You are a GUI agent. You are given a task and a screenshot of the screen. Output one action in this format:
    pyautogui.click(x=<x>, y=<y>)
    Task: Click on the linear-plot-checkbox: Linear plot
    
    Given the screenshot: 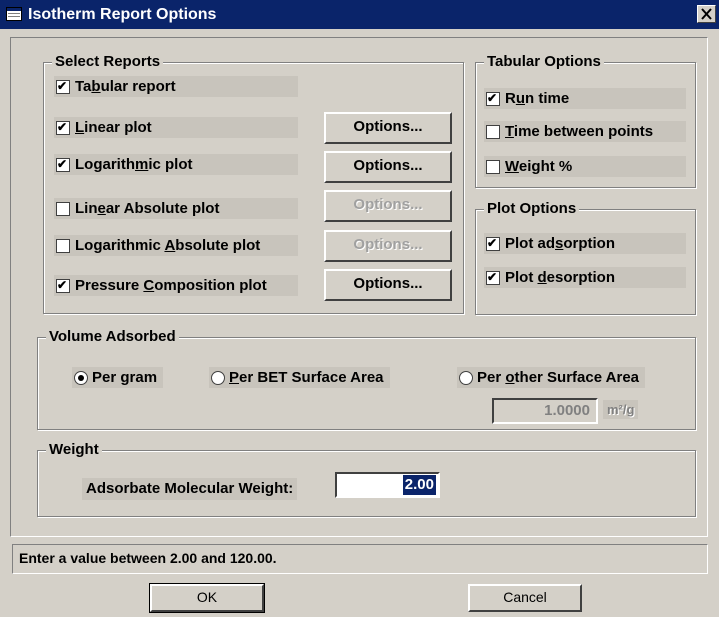 What is the action you would take?
    pyautogui.click(x=176, y=127)
    